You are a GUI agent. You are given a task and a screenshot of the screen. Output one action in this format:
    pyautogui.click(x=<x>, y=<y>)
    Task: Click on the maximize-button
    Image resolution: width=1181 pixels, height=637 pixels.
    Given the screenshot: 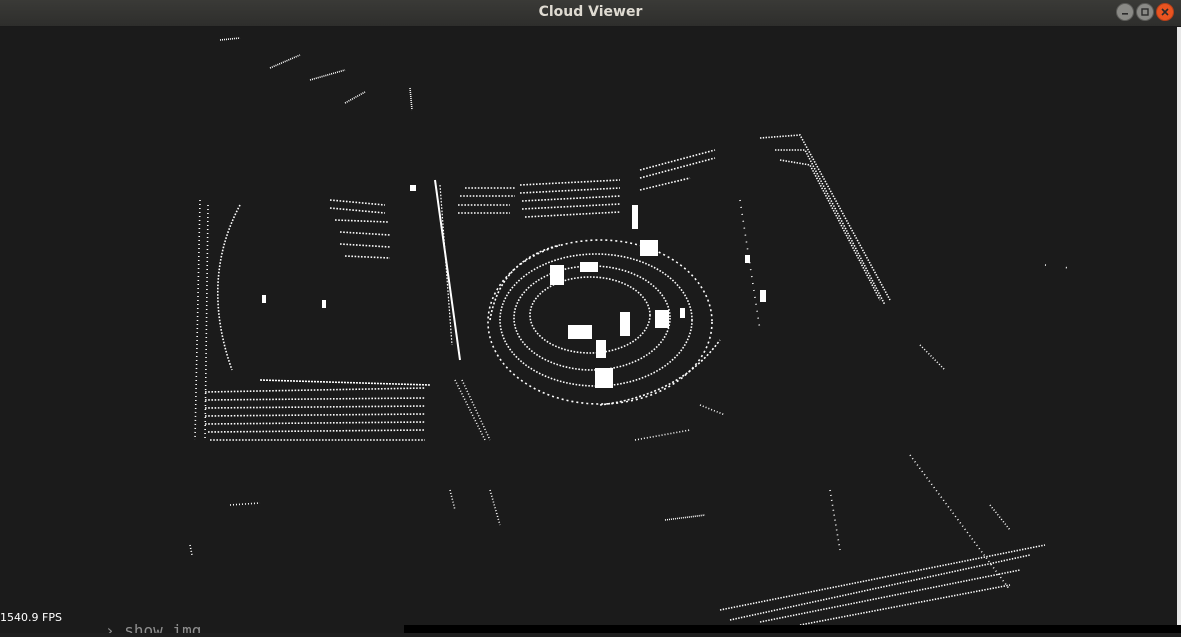 What is the action you would take?
    pyautogui.click(x=1145, y=12)
    